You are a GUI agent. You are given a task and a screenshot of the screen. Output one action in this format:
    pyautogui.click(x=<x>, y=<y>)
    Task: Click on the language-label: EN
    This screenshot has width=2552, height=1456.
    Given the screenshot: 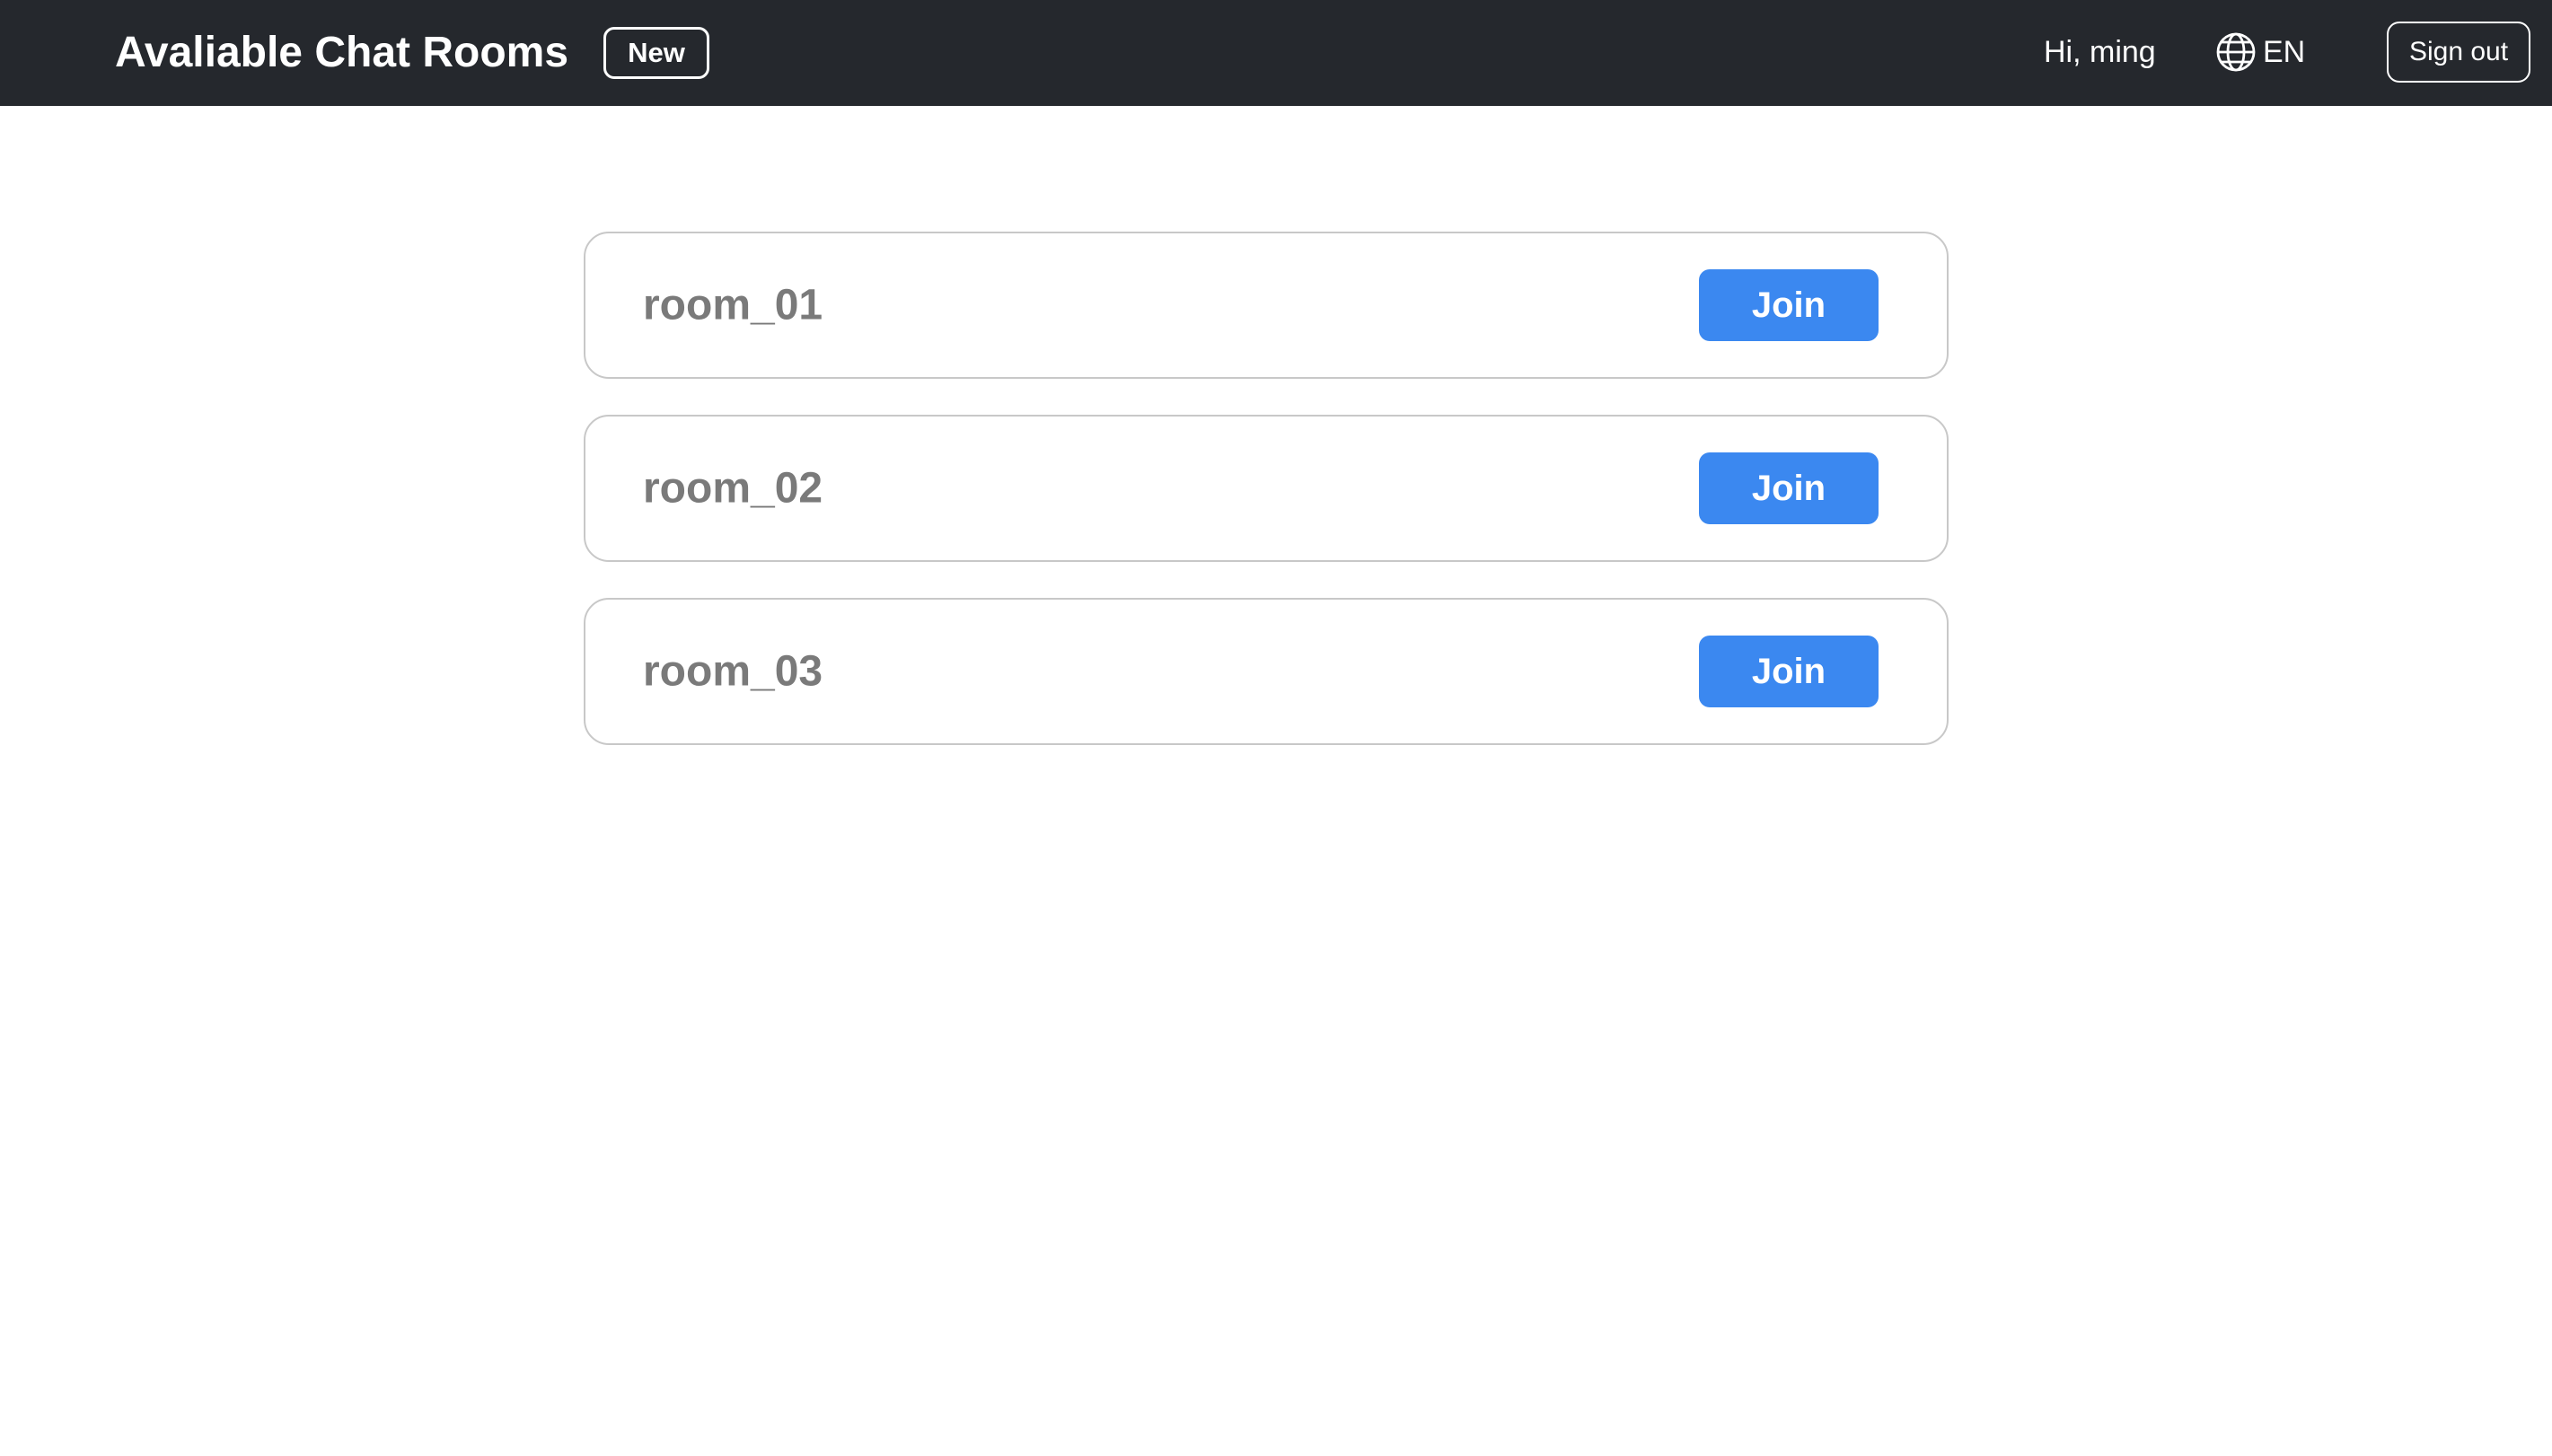 What is the action you would take?
    pyautogui.click(x=2284, y=52)
    